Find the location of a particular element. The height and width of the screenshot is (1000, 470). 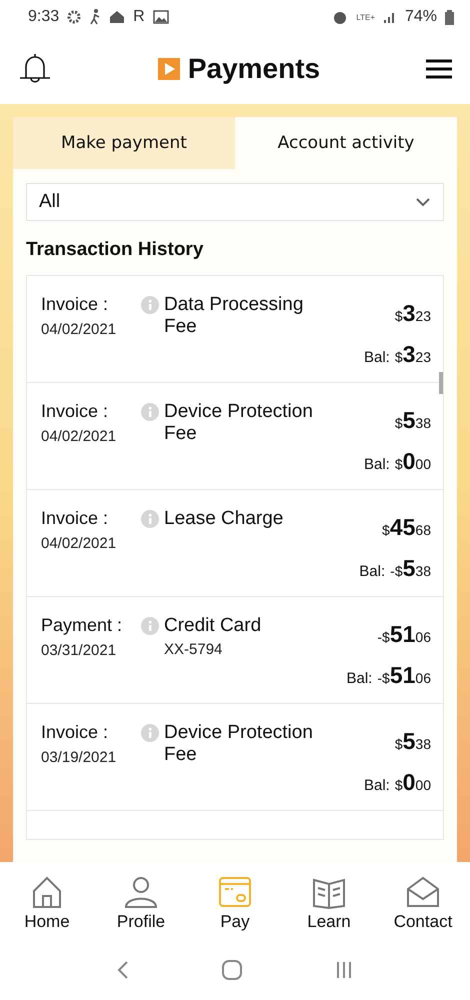

nav-item: Pay is located at coordinates (235, 903).